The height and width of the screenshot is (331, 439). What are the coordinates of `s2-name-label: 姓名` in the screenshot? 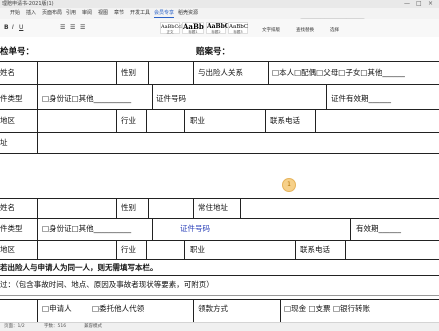 It's located at (7, 207).